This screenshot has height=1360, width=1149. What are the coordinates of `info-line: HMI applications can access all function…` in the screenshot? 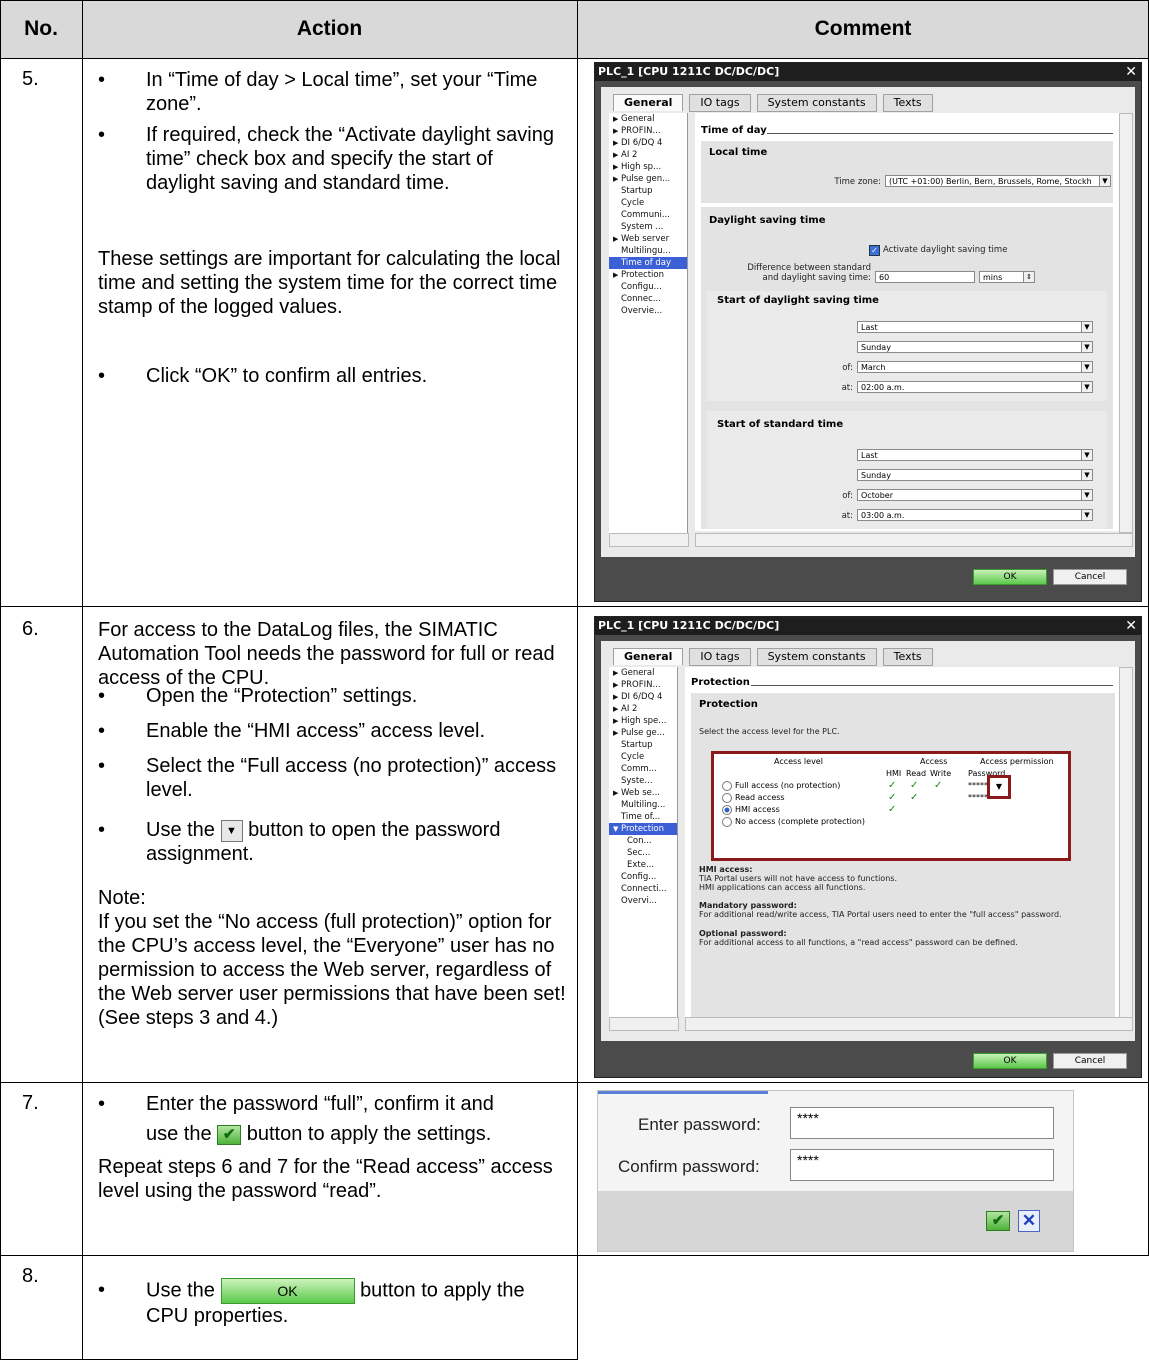 It's located at (782, 887).